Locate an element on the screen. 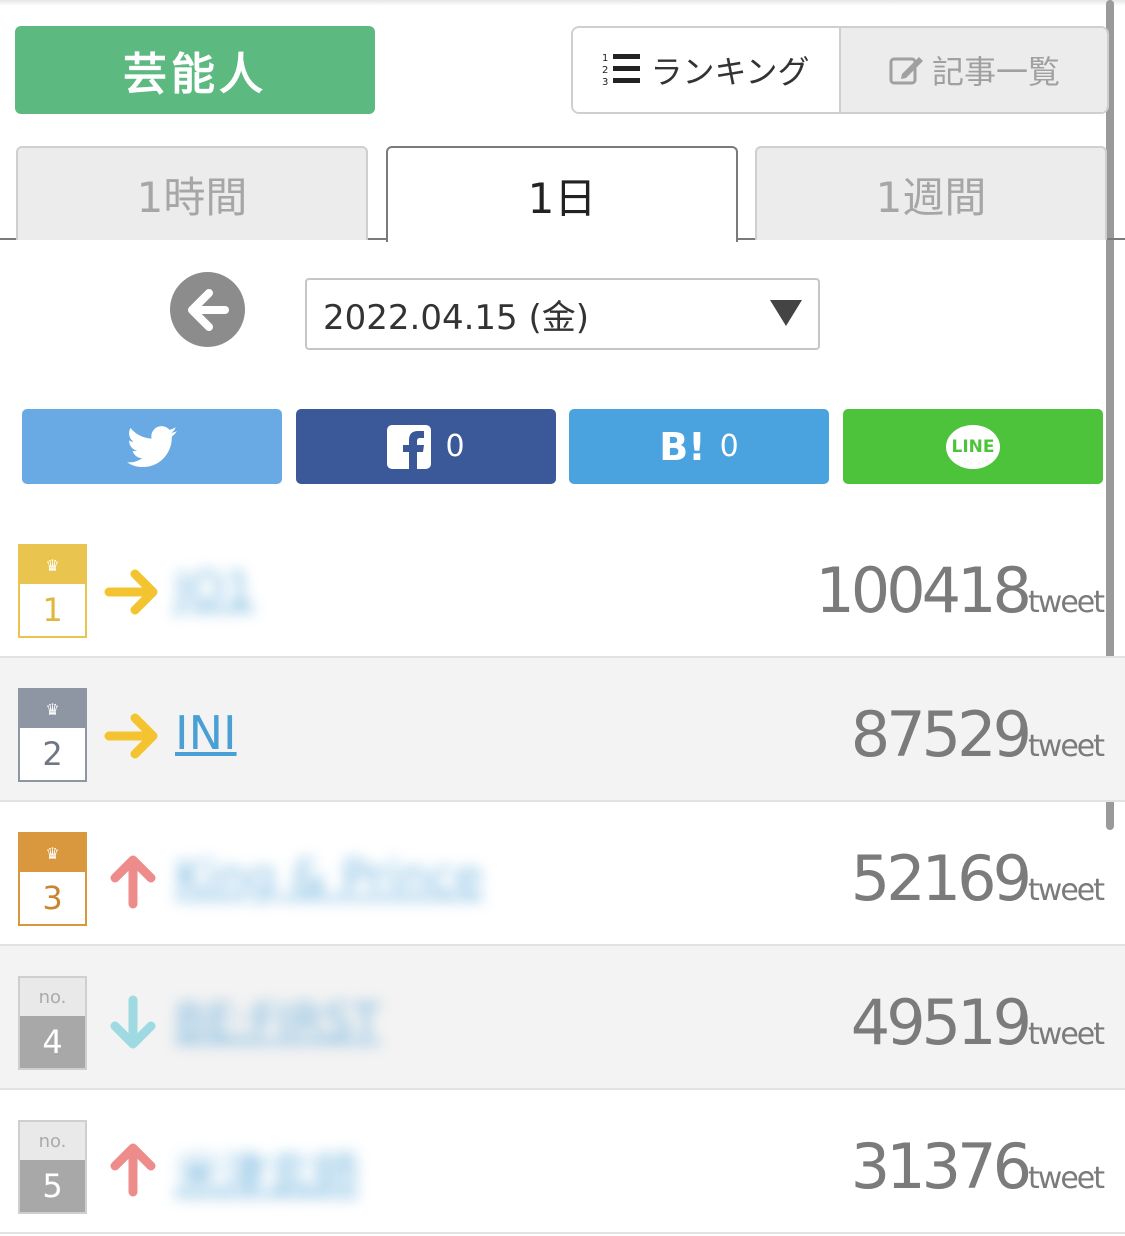 The image size is (1125, 1236). hatena-bookmark-count: 0 is located at coordinates (729, 446).